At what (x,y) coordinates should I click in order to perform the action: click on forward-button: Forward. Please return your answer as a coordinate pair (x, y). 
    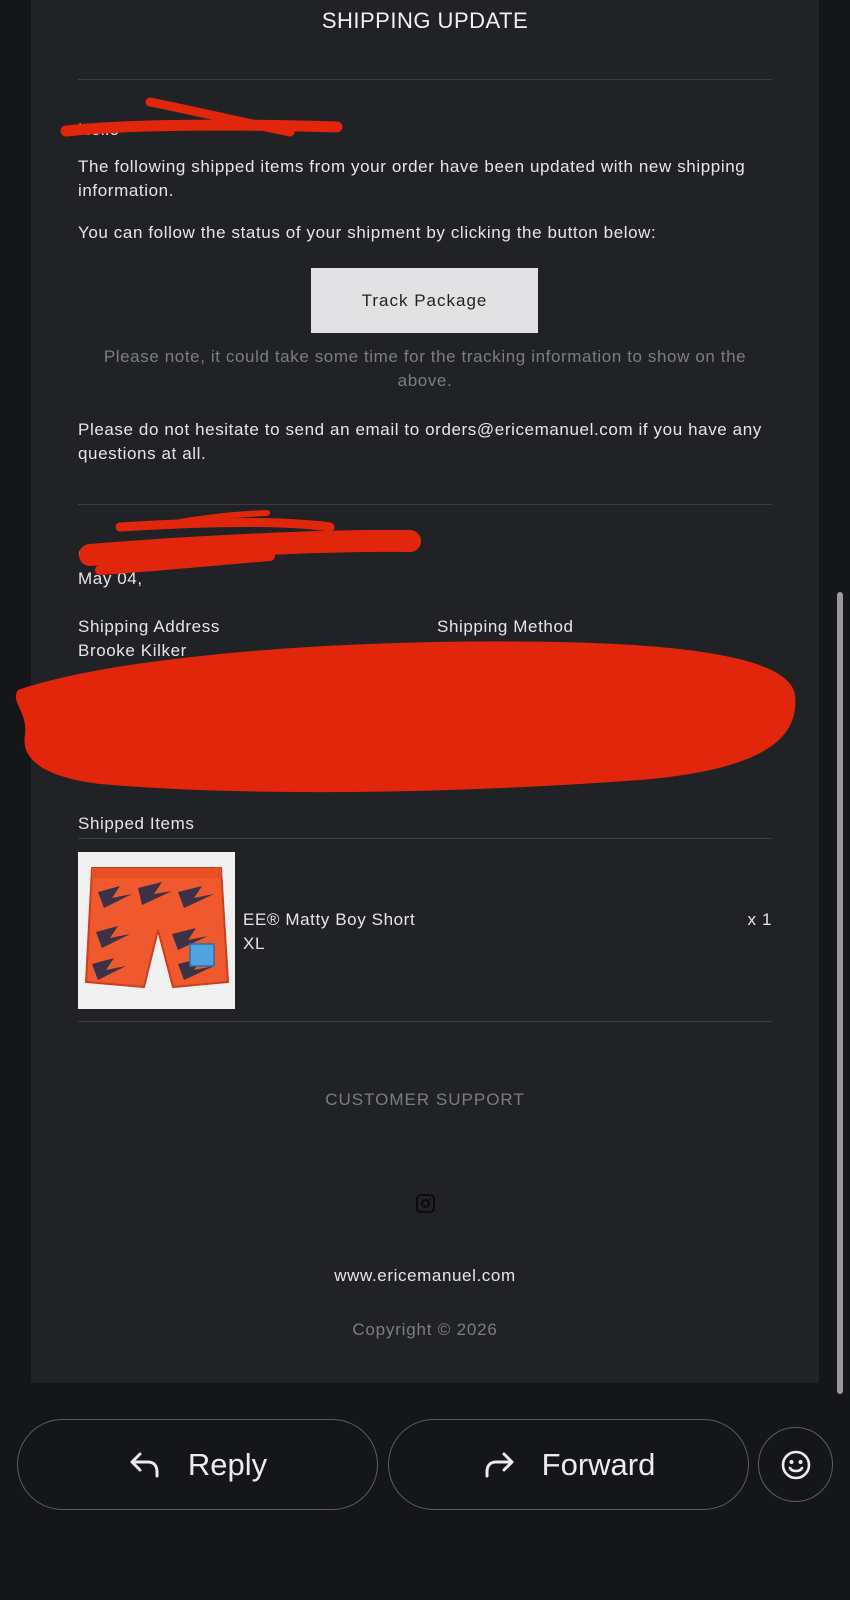
    Looking at the image, I should click on (568, 1464).